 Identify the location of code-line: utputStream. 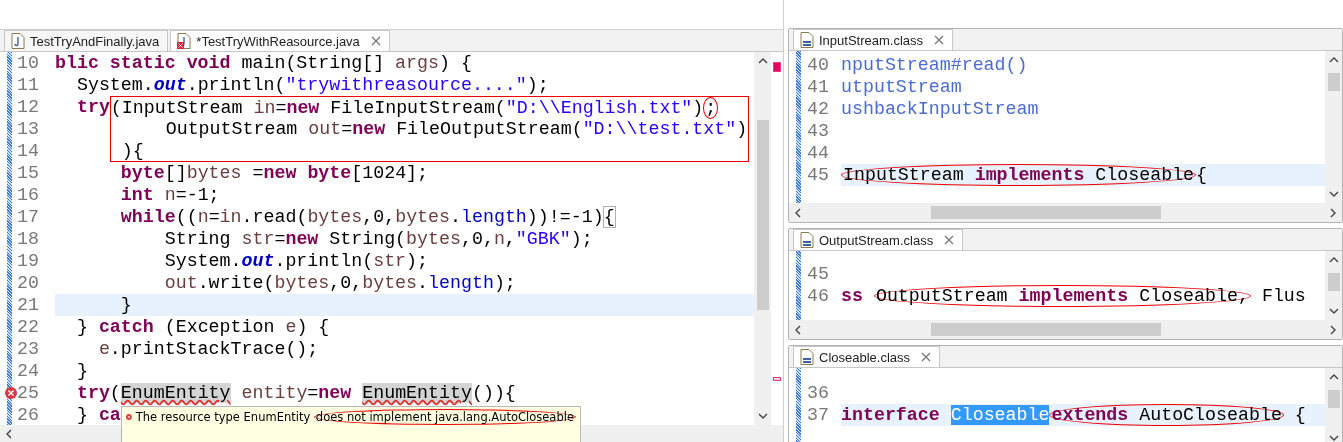
(901, 87).